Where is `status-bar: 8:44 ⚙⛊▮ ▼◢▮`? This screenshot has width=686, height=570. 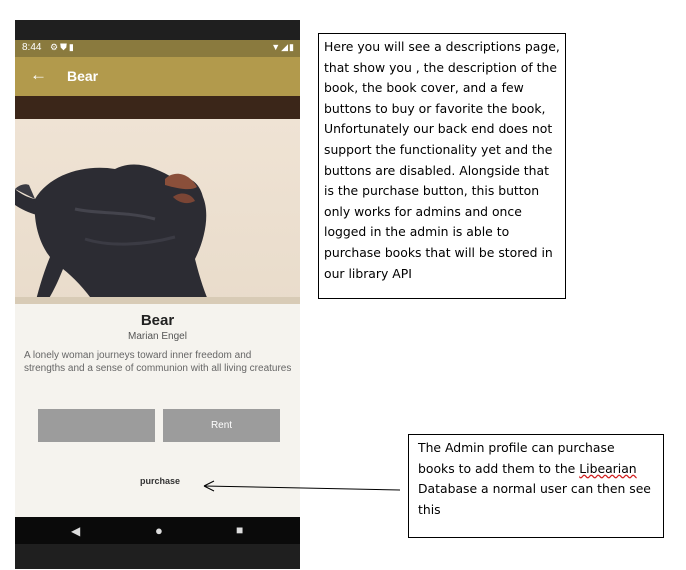
status-bar: 8:44 ⚙⛊▮ ▼◢▮ is located at coordinates (157, 48).